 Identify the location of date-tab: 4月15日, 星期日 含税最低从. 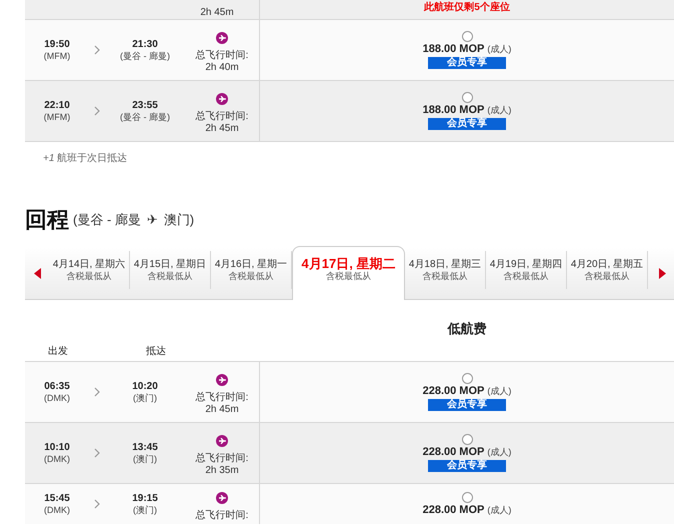
(170, 270).